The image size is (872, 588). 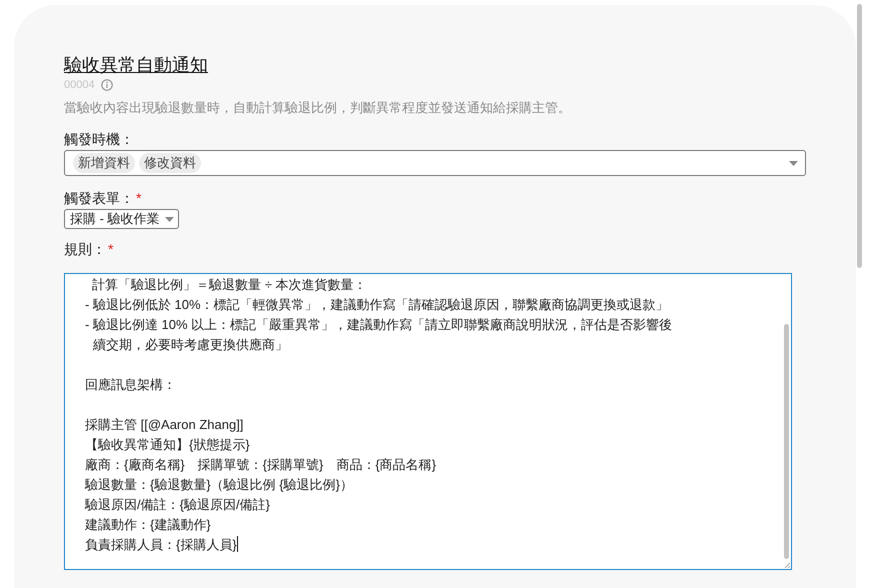 I want to click on editor-line: 建議動作：{建議動作}, so click(x=148, y=525).